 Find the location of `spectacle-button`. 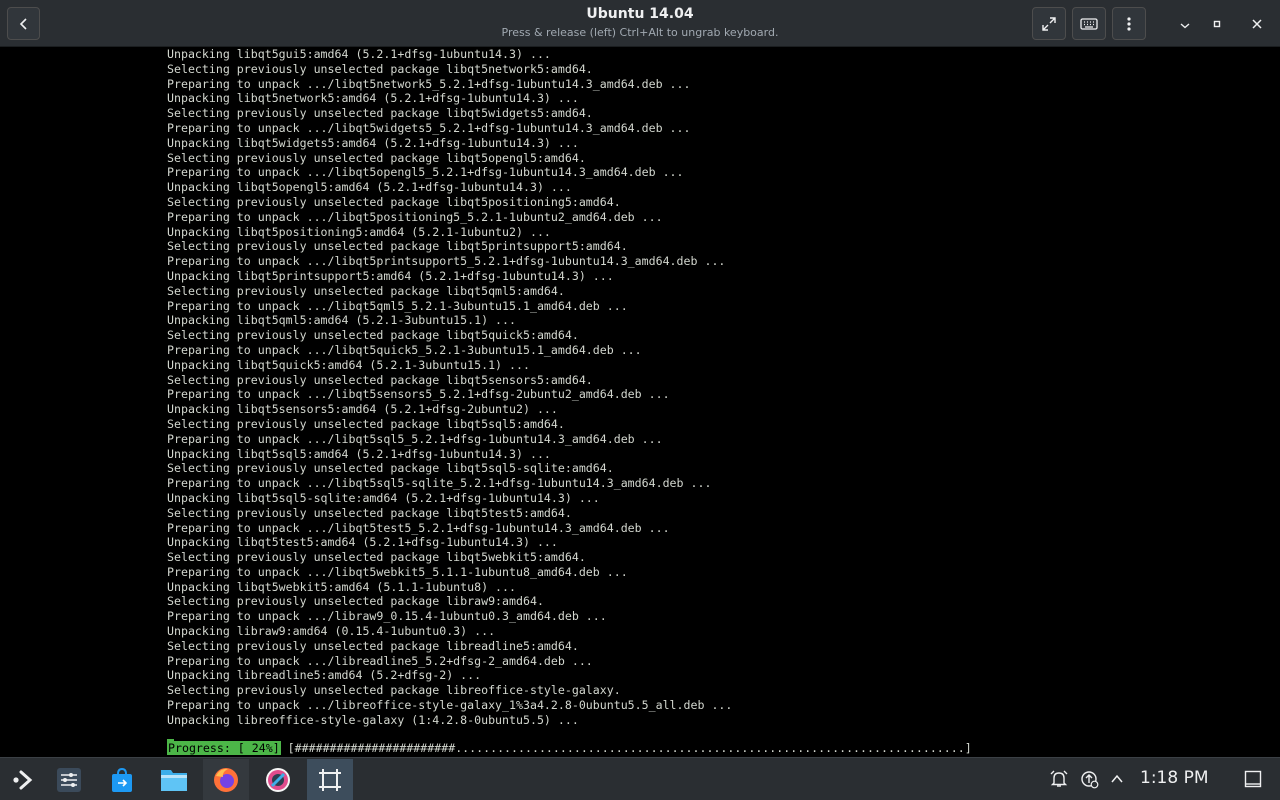

spectacle-button is located at coordinates (278, 779).